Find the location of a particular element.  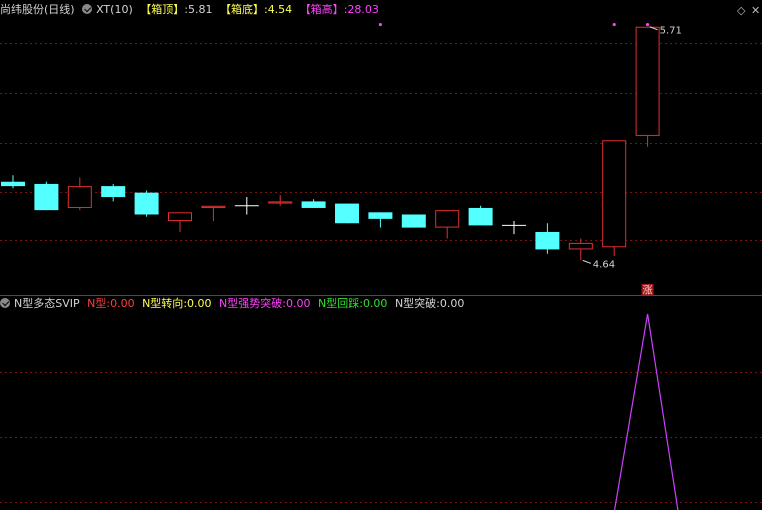

box-bottom-label: 【箱底】 is located at coordinates (241, 9).